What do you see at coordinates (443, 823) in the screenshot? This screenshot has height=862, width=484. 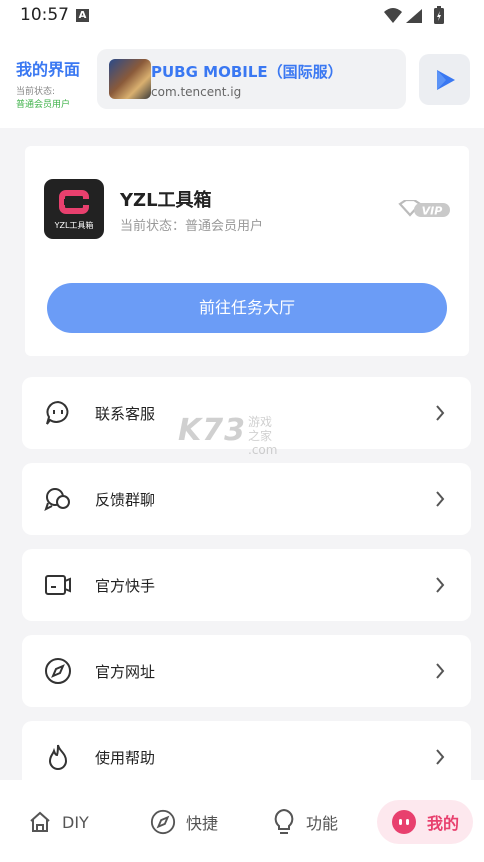 I see `nav-label: 我的` at bounding box center [443, 823].